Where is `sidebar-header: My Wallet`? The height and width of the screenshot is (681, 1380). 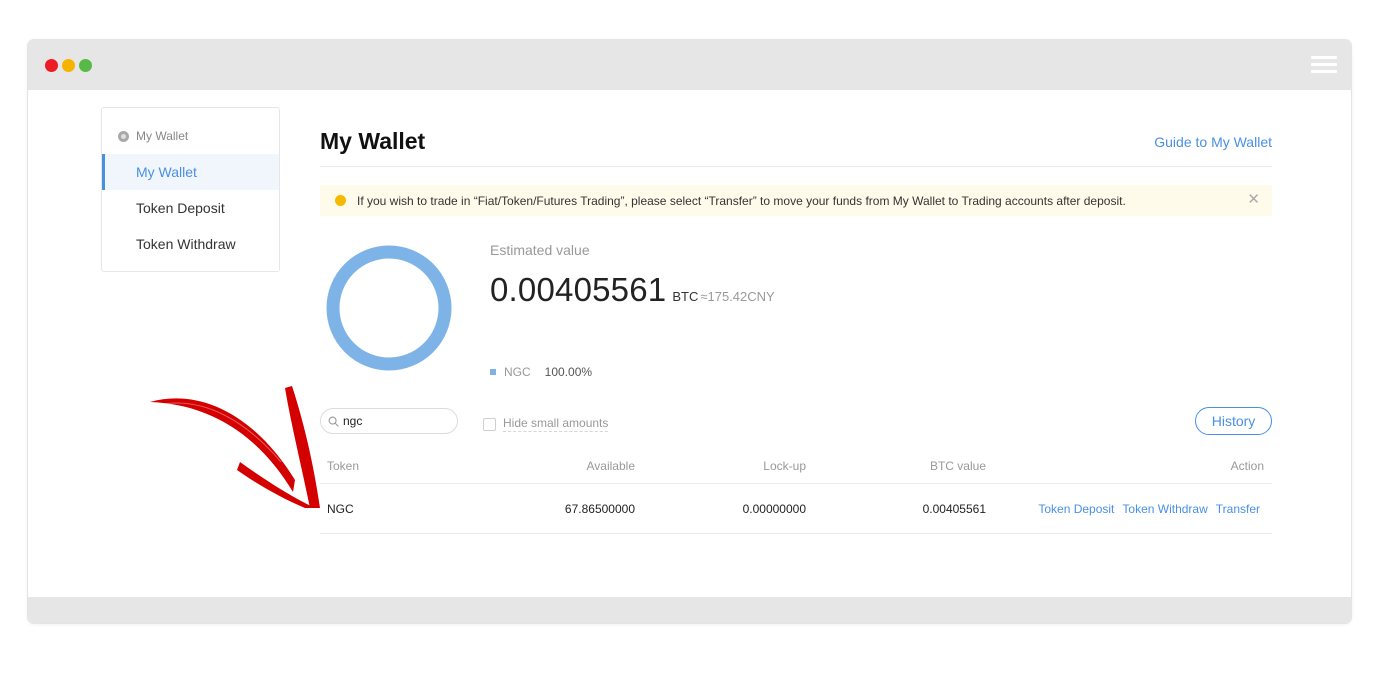
sidebar-header: My Wallet is located at coordinates (153, 136).